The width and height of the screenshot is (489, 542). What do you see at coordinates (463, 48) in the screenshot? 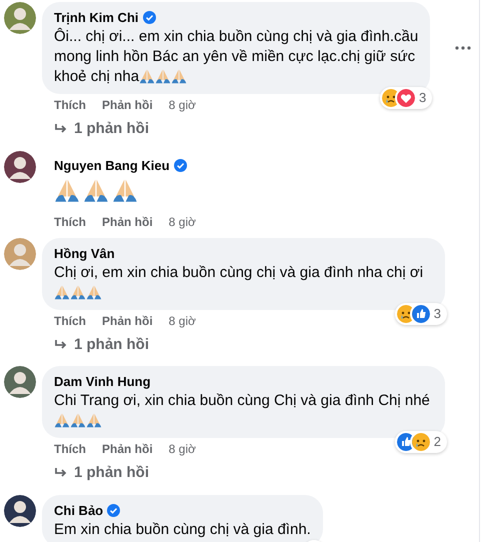
I see `more-options-icon` at bounding box center [463, 48].